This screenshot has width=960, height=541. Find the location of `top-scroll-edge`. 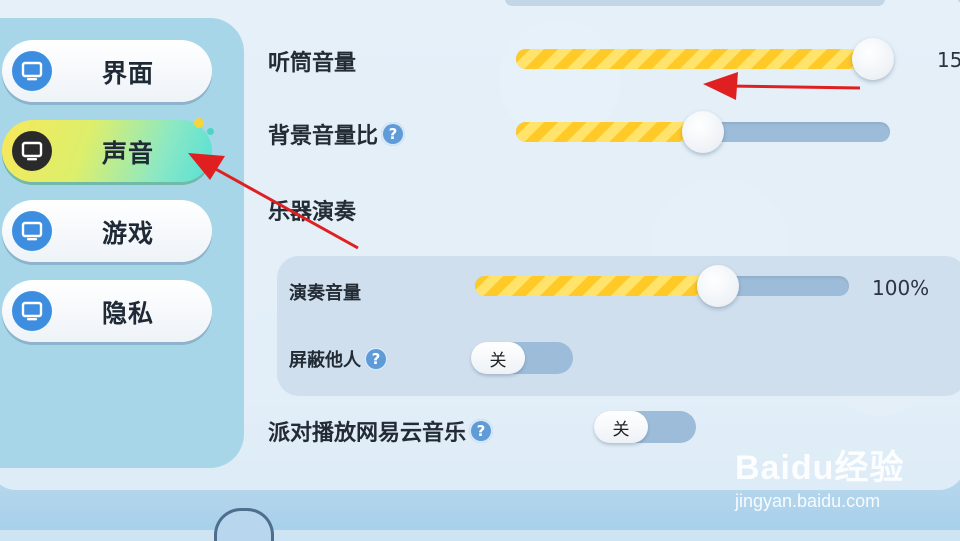

top-scroll-edge is located at coordinates (695, 3).